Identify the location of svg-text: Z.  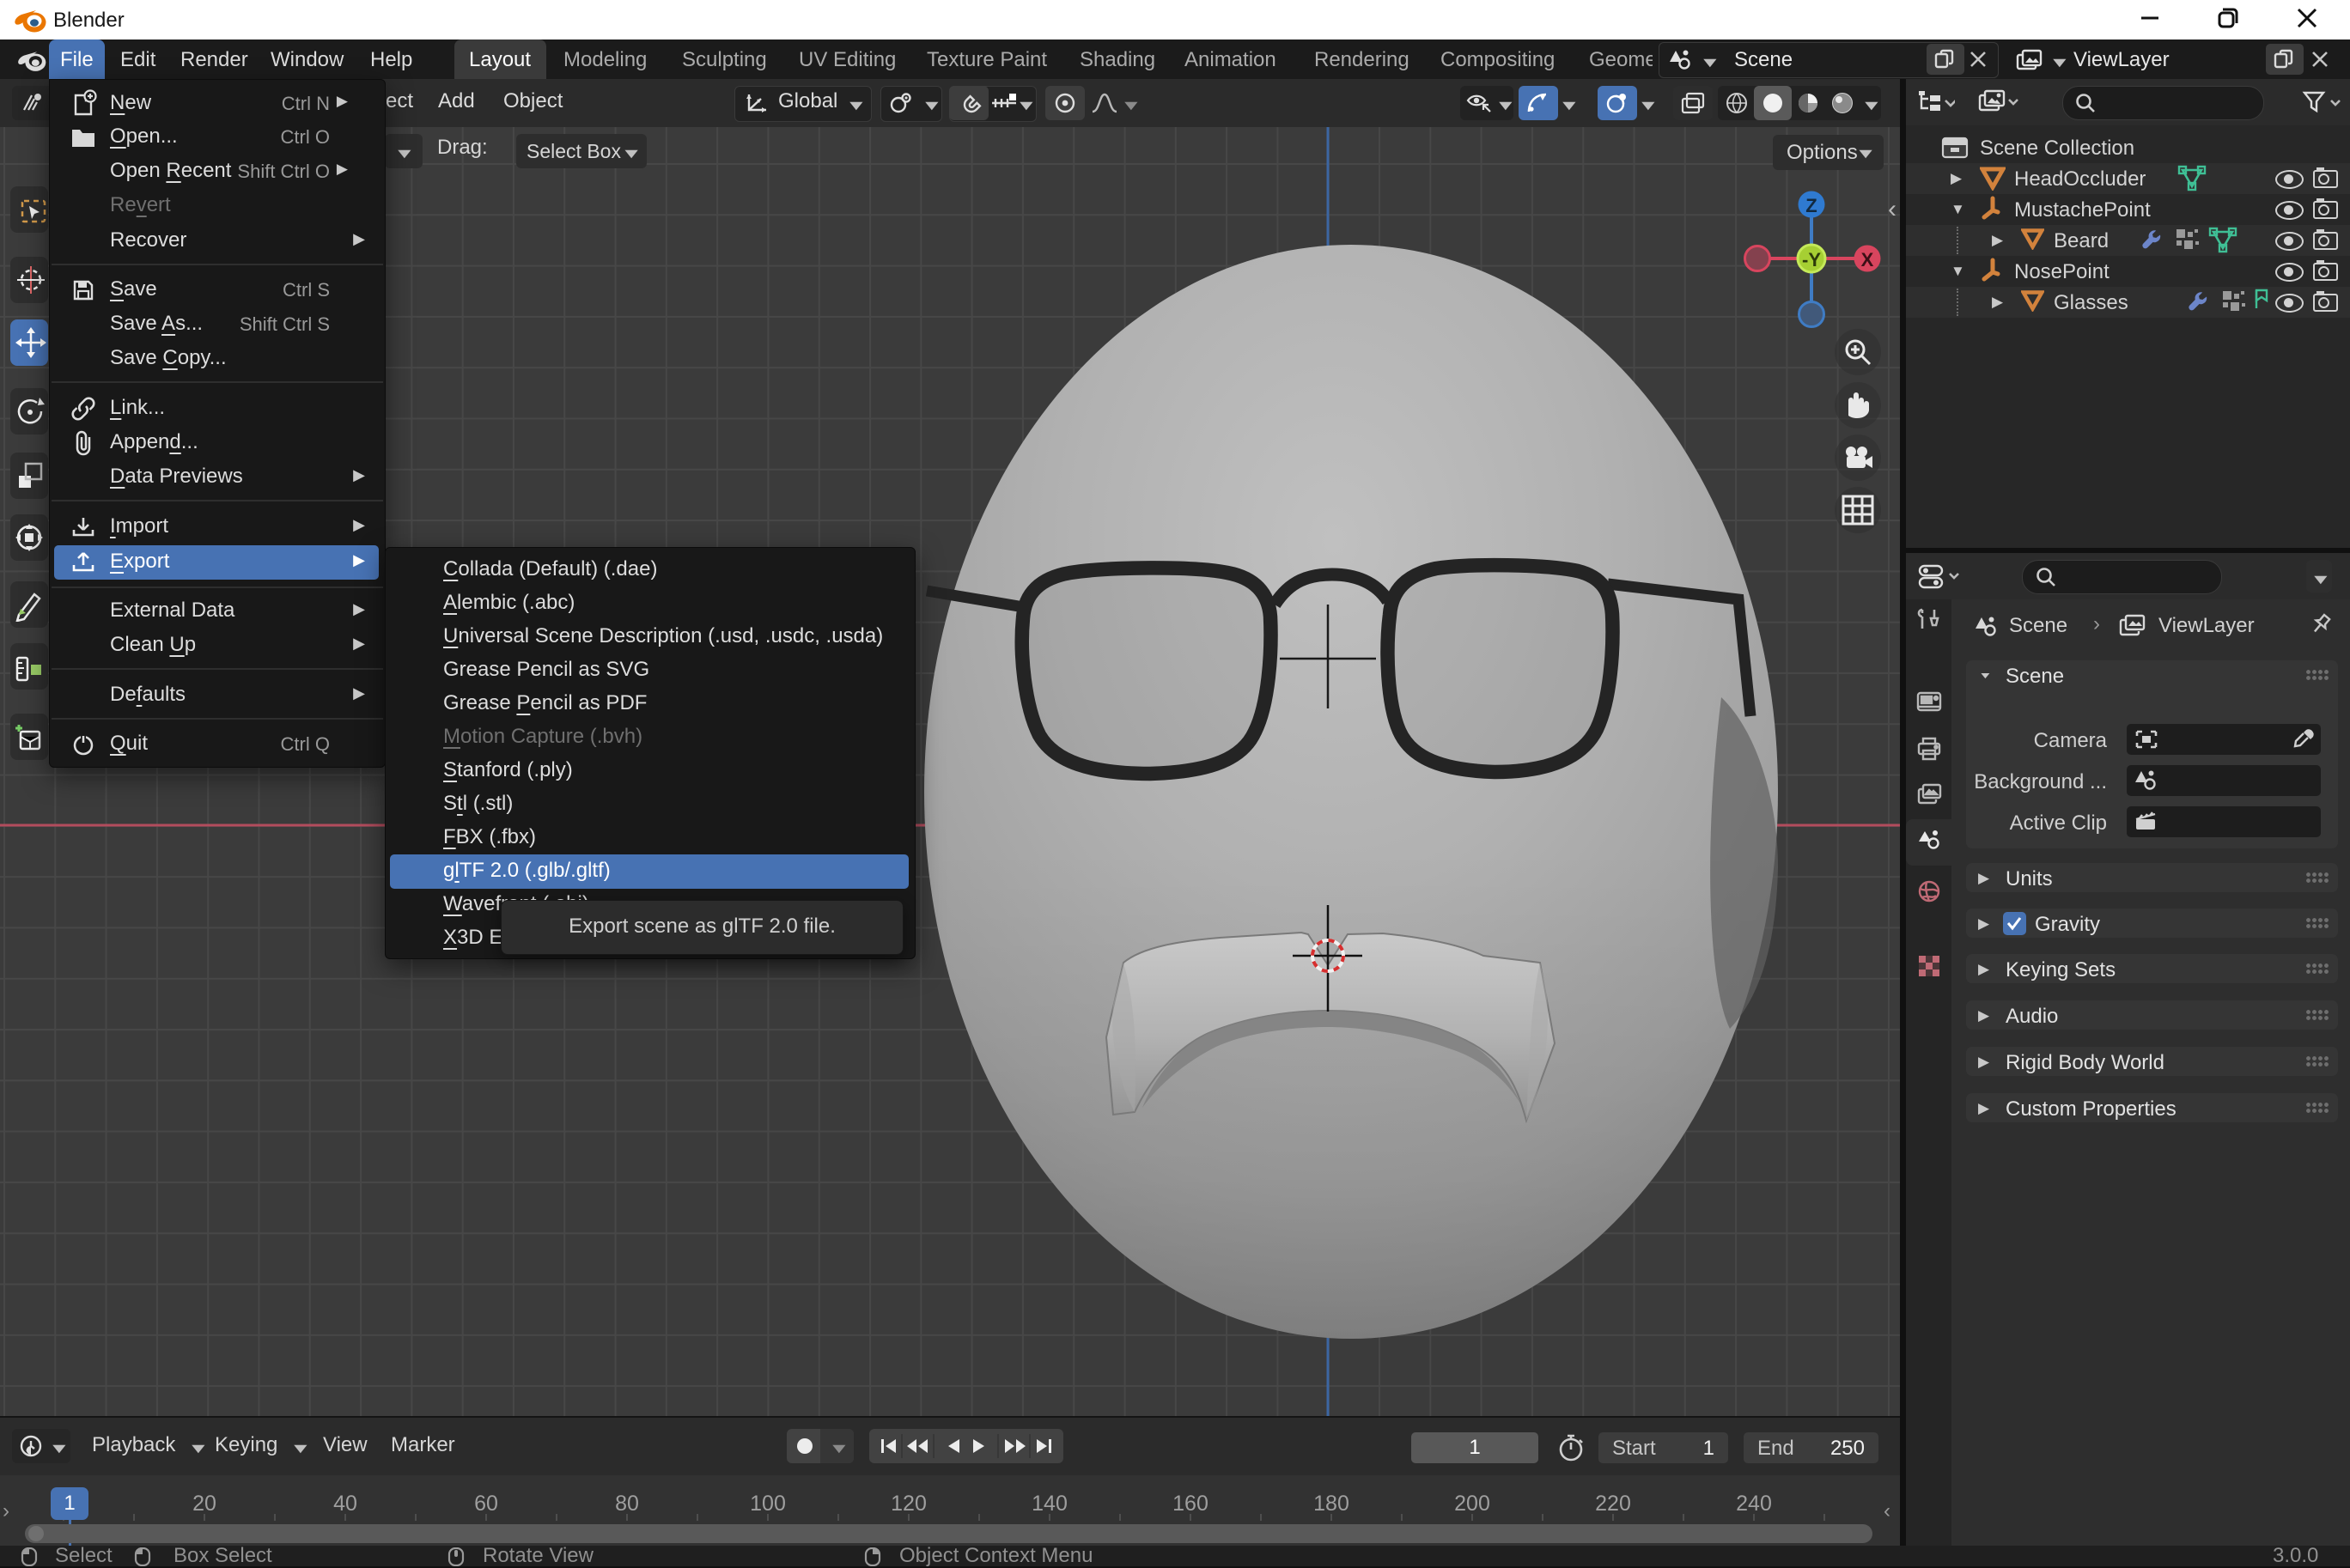
(1811, 205).